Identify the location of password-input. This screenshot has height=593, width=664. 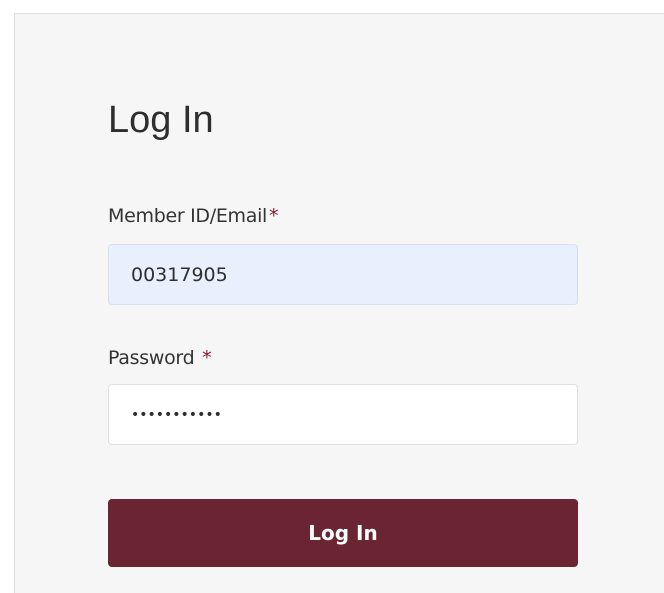
(343, 414).